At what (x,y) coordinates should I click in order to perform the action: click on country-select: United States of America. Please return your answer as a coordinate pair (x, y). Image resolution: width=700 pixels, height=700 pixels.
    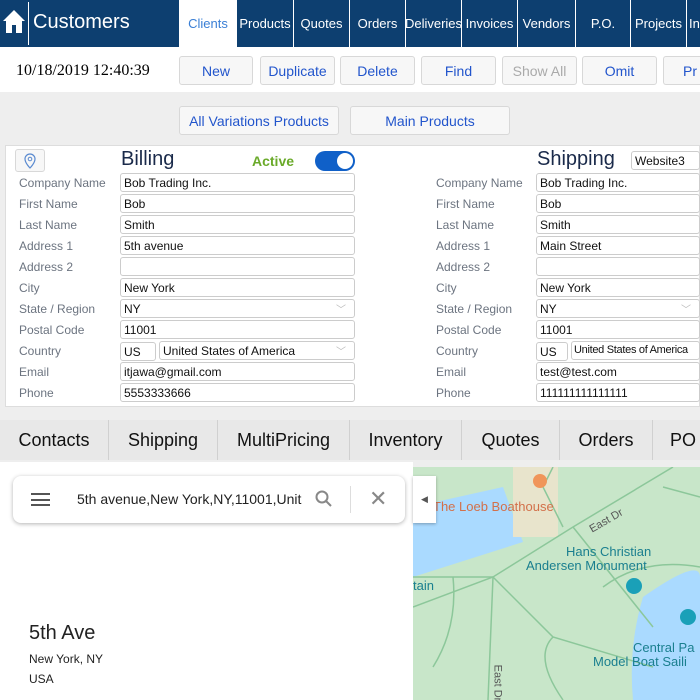
    Looking at the image, I should click on (635, 350).